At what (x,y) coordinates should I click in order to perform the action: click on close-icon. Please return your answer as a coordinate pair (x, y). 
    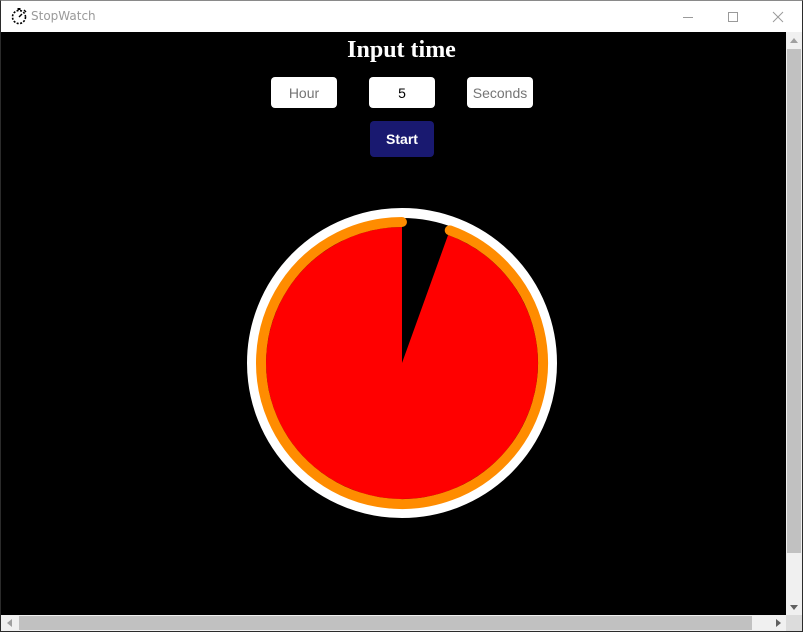
    Looking at the image, I should click on (778, 16).